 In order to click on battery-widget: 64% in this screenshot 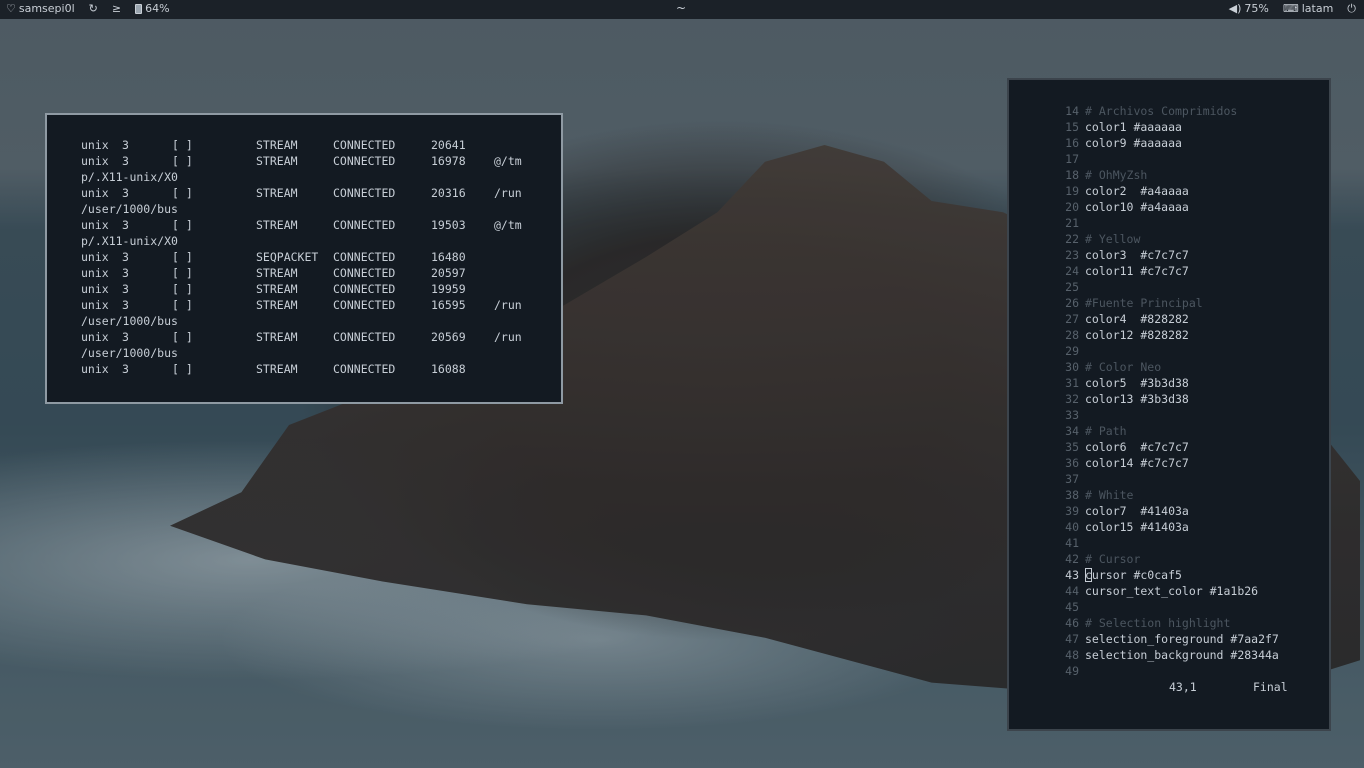, I will do `click(152, 8)`.